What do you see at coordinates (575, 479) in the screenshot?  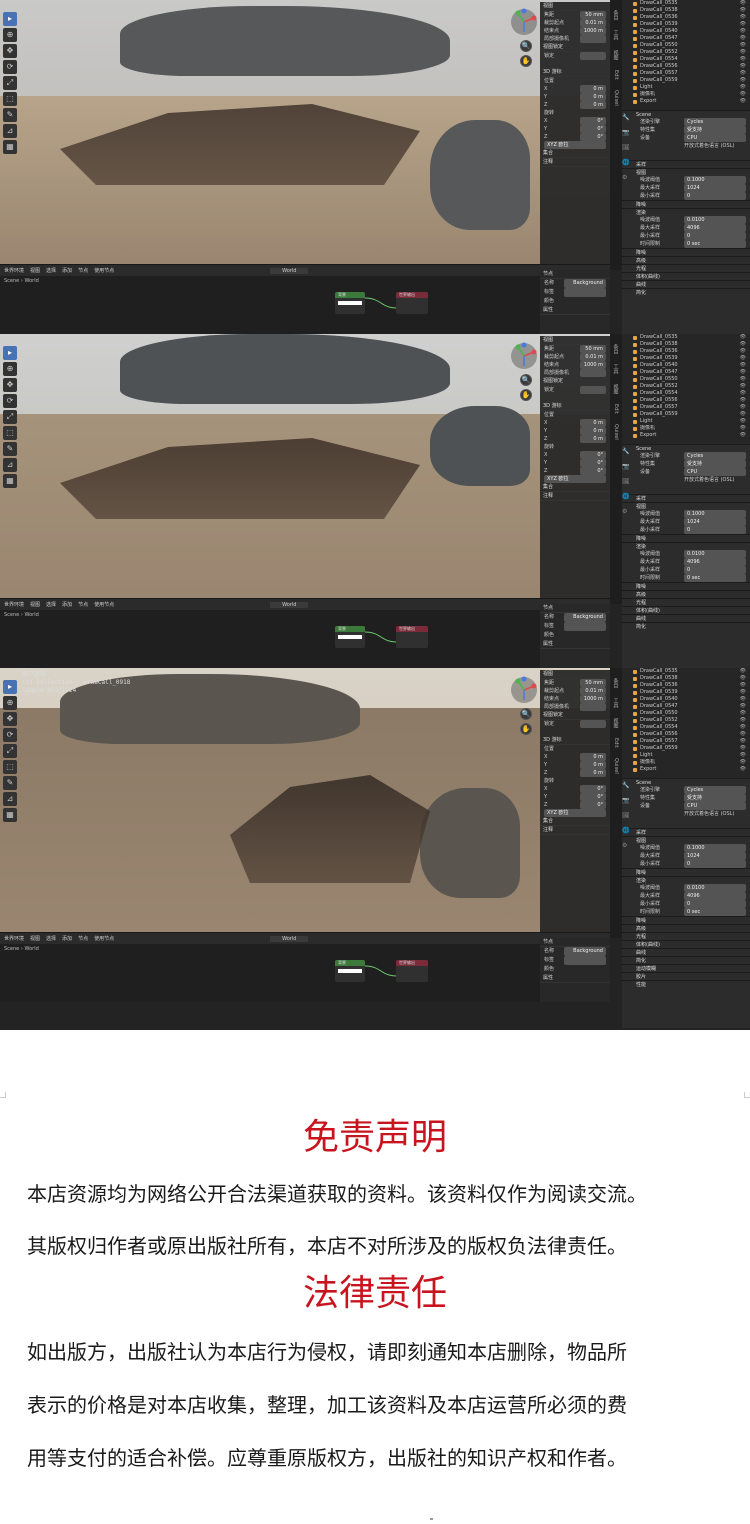 I see `rotation-mode-dropdown: XYZ 欧拉` at bounding box center [575, 479].